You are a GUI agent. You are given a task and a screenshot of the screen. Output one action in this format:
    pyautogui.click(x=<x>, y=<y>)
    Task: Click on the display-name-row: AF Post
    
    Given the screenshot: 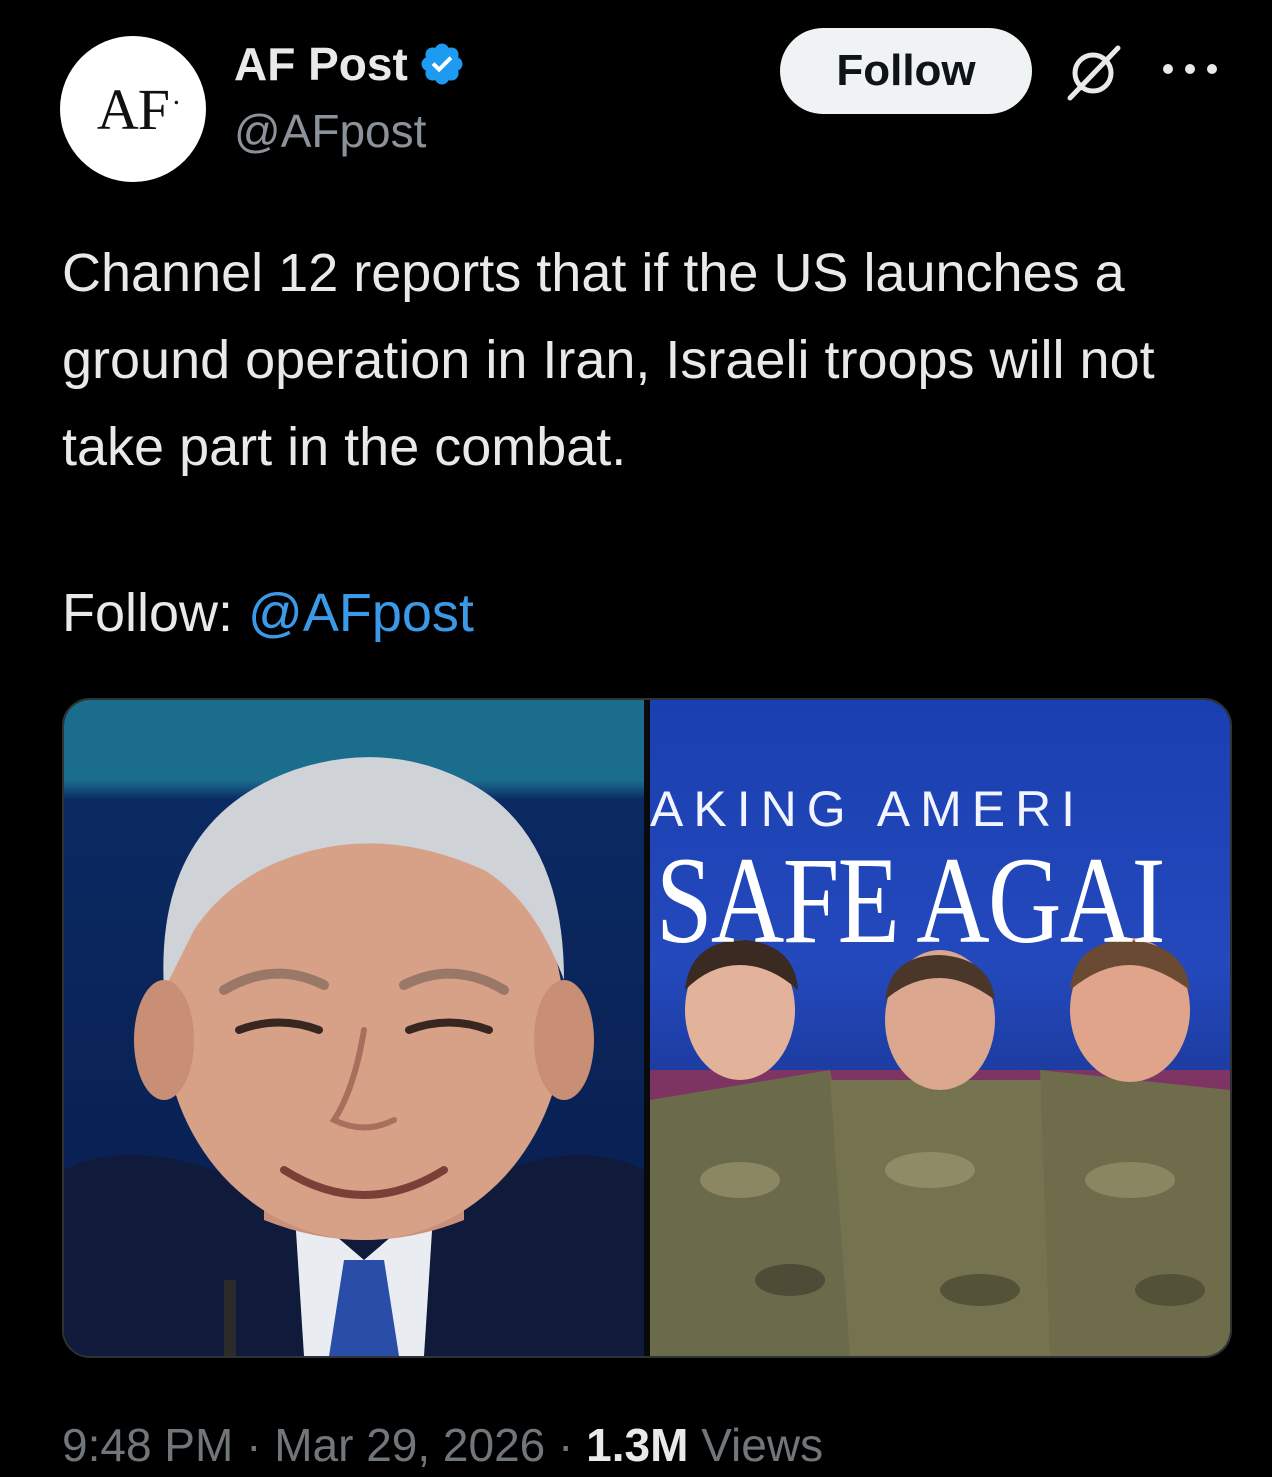 What is the action you would take?
    pyautogui.click(x=350, y=64)
    